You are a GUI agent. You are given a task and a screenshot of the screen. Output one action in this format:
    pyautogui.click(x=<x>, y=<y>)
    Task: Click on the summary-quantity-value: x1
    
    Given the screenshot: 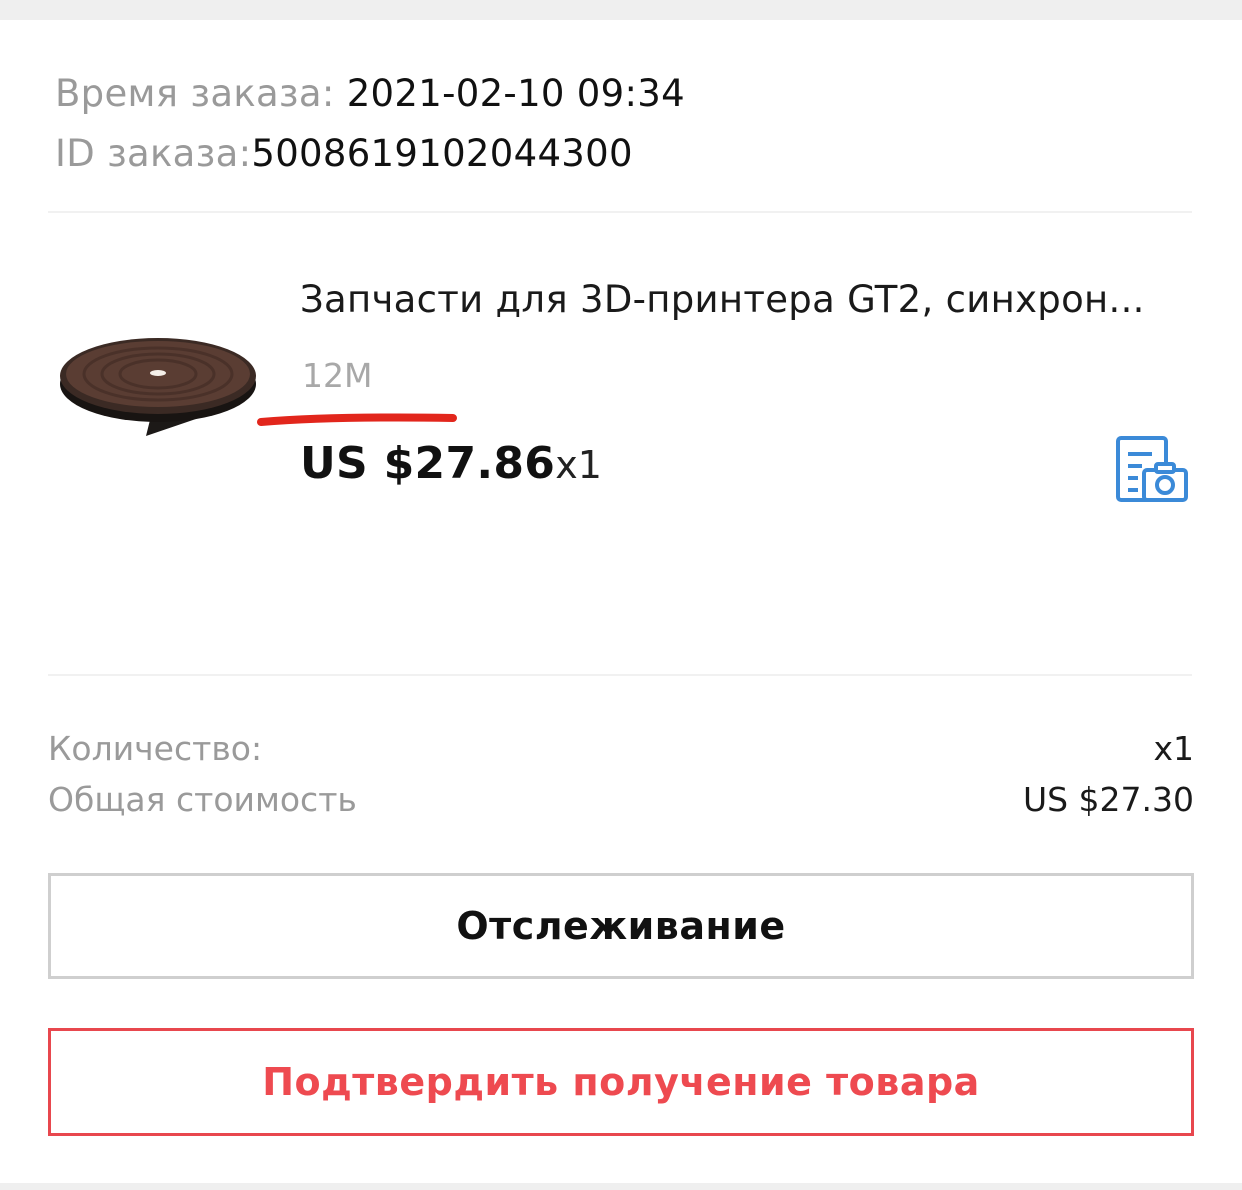 What is the action you would take?
    pyautogui.click(x=1173, y=748)
    